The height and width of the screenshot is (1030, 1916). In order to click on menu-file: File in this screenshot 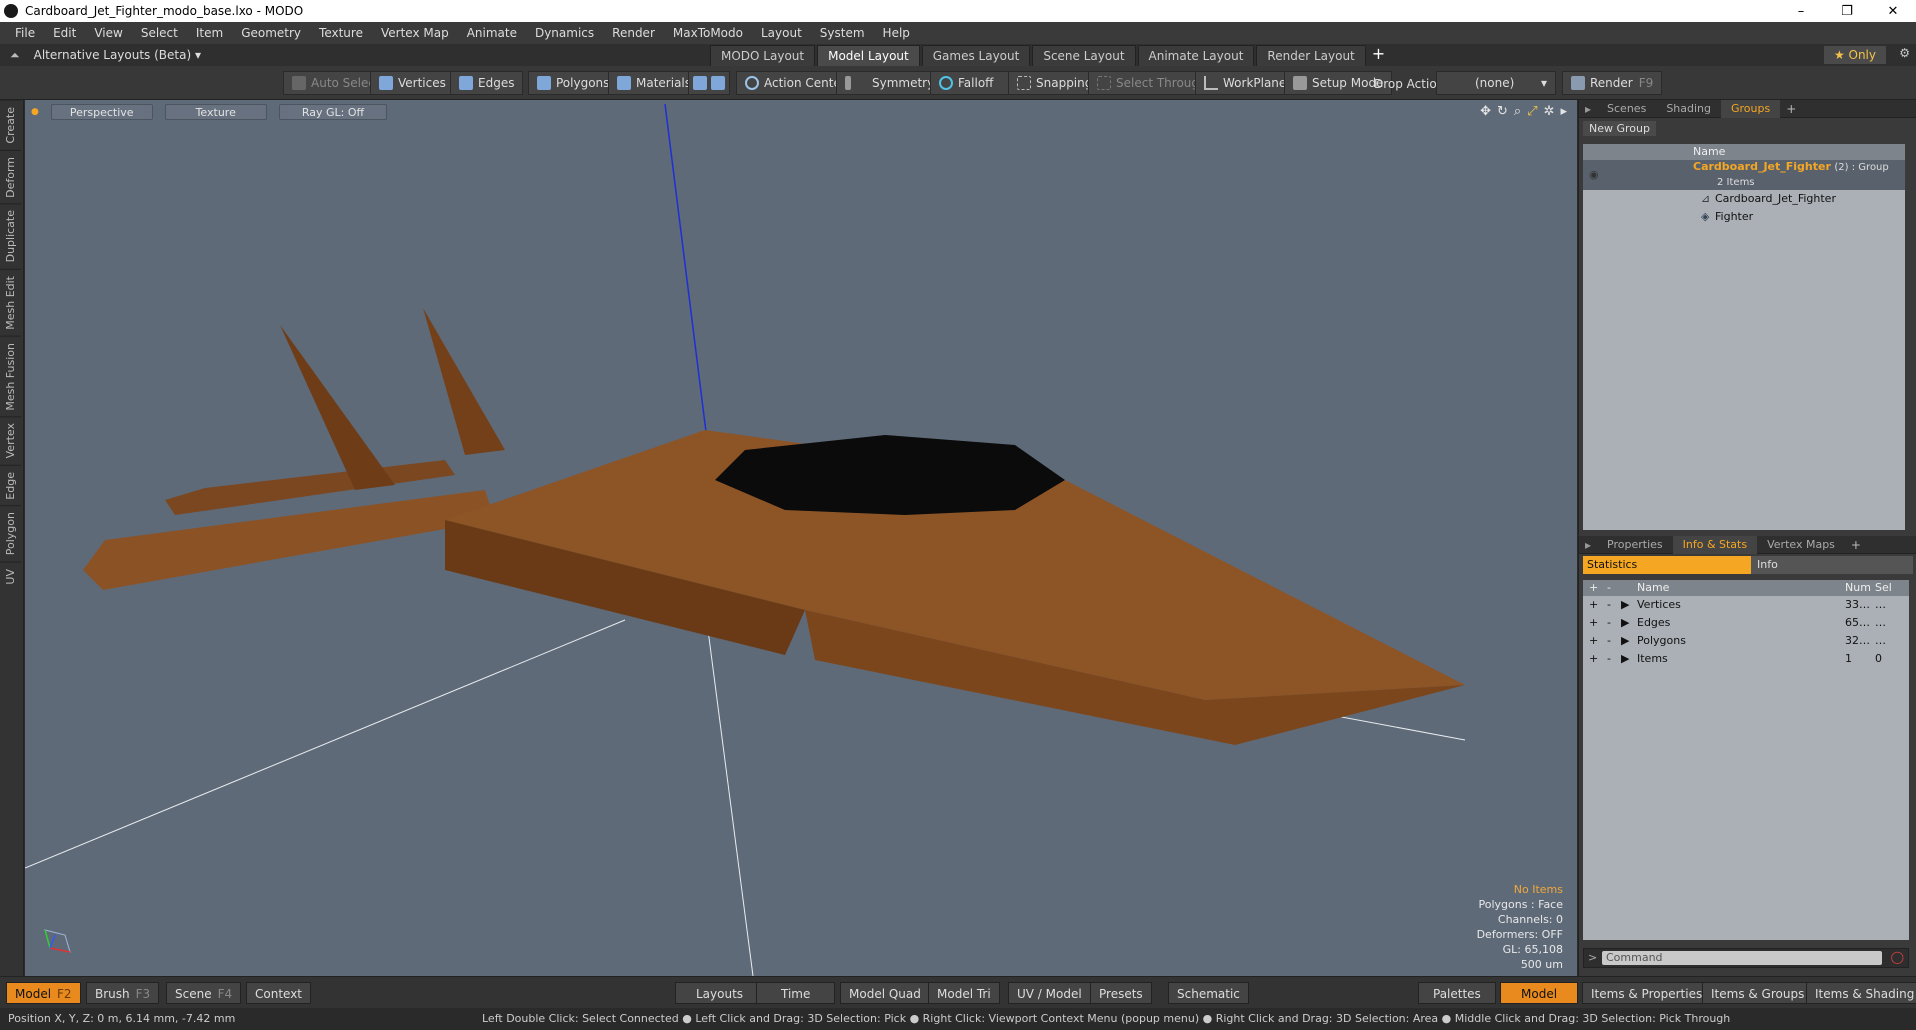, I will do `click(25, 33)`.